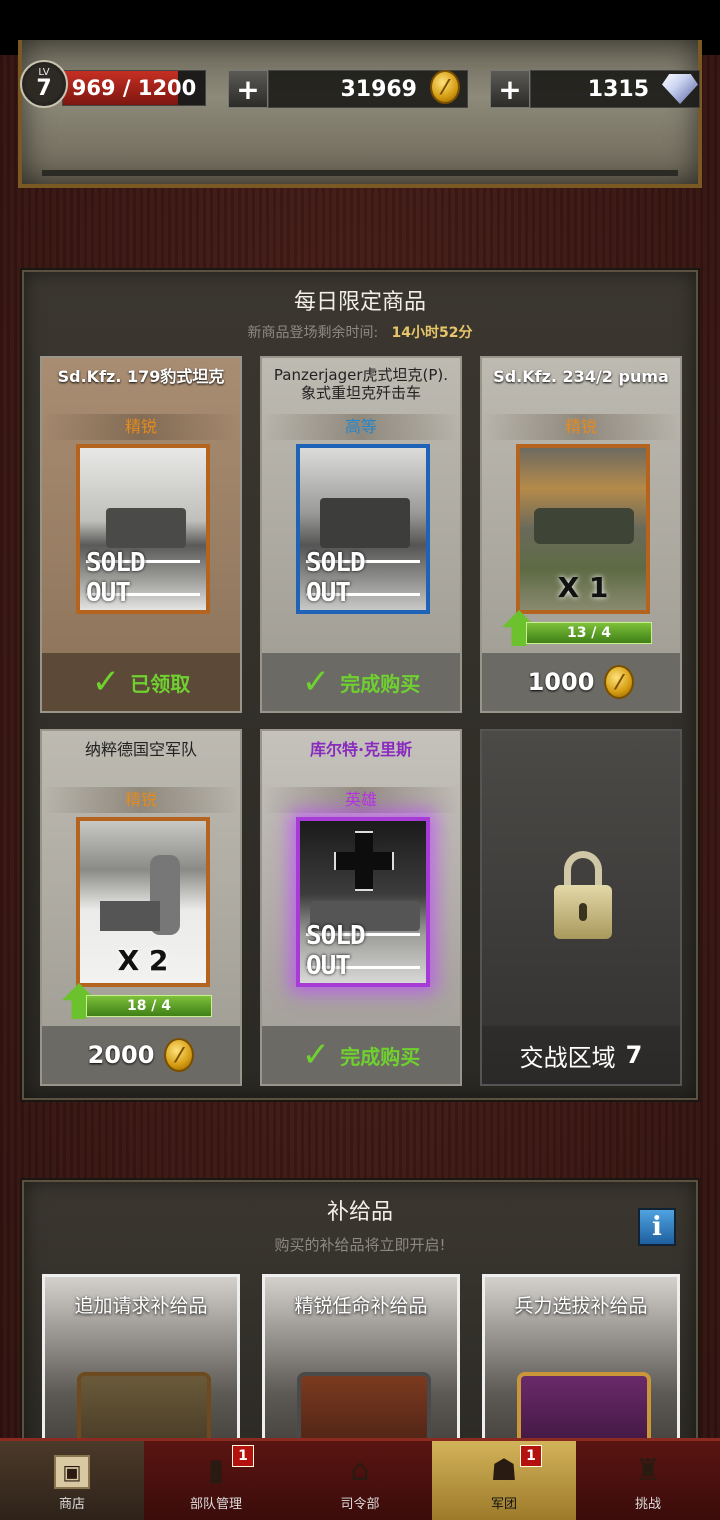  Describe the element at coordinates (361, 384) in the screenshot. I see `card-name: Panzerjager虎式坦克(P). 象式重坦克歼击车` at that location.